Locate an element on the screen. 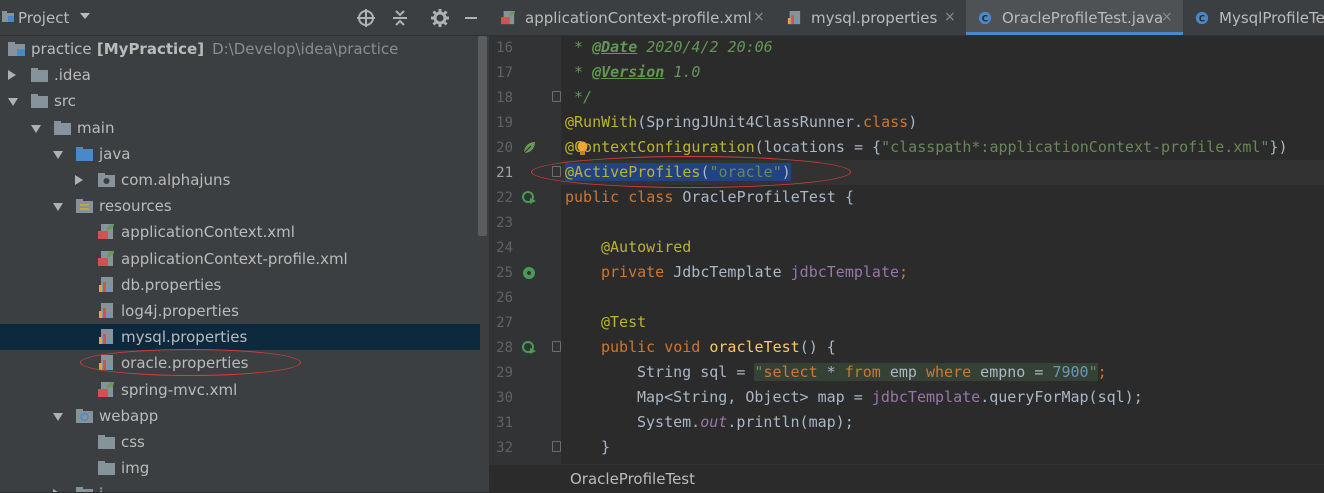 The image size is (1324, 493). tab-oracleprofiletest-java: C OracleProfileTest.java × is located at coordinates (1074, 17).